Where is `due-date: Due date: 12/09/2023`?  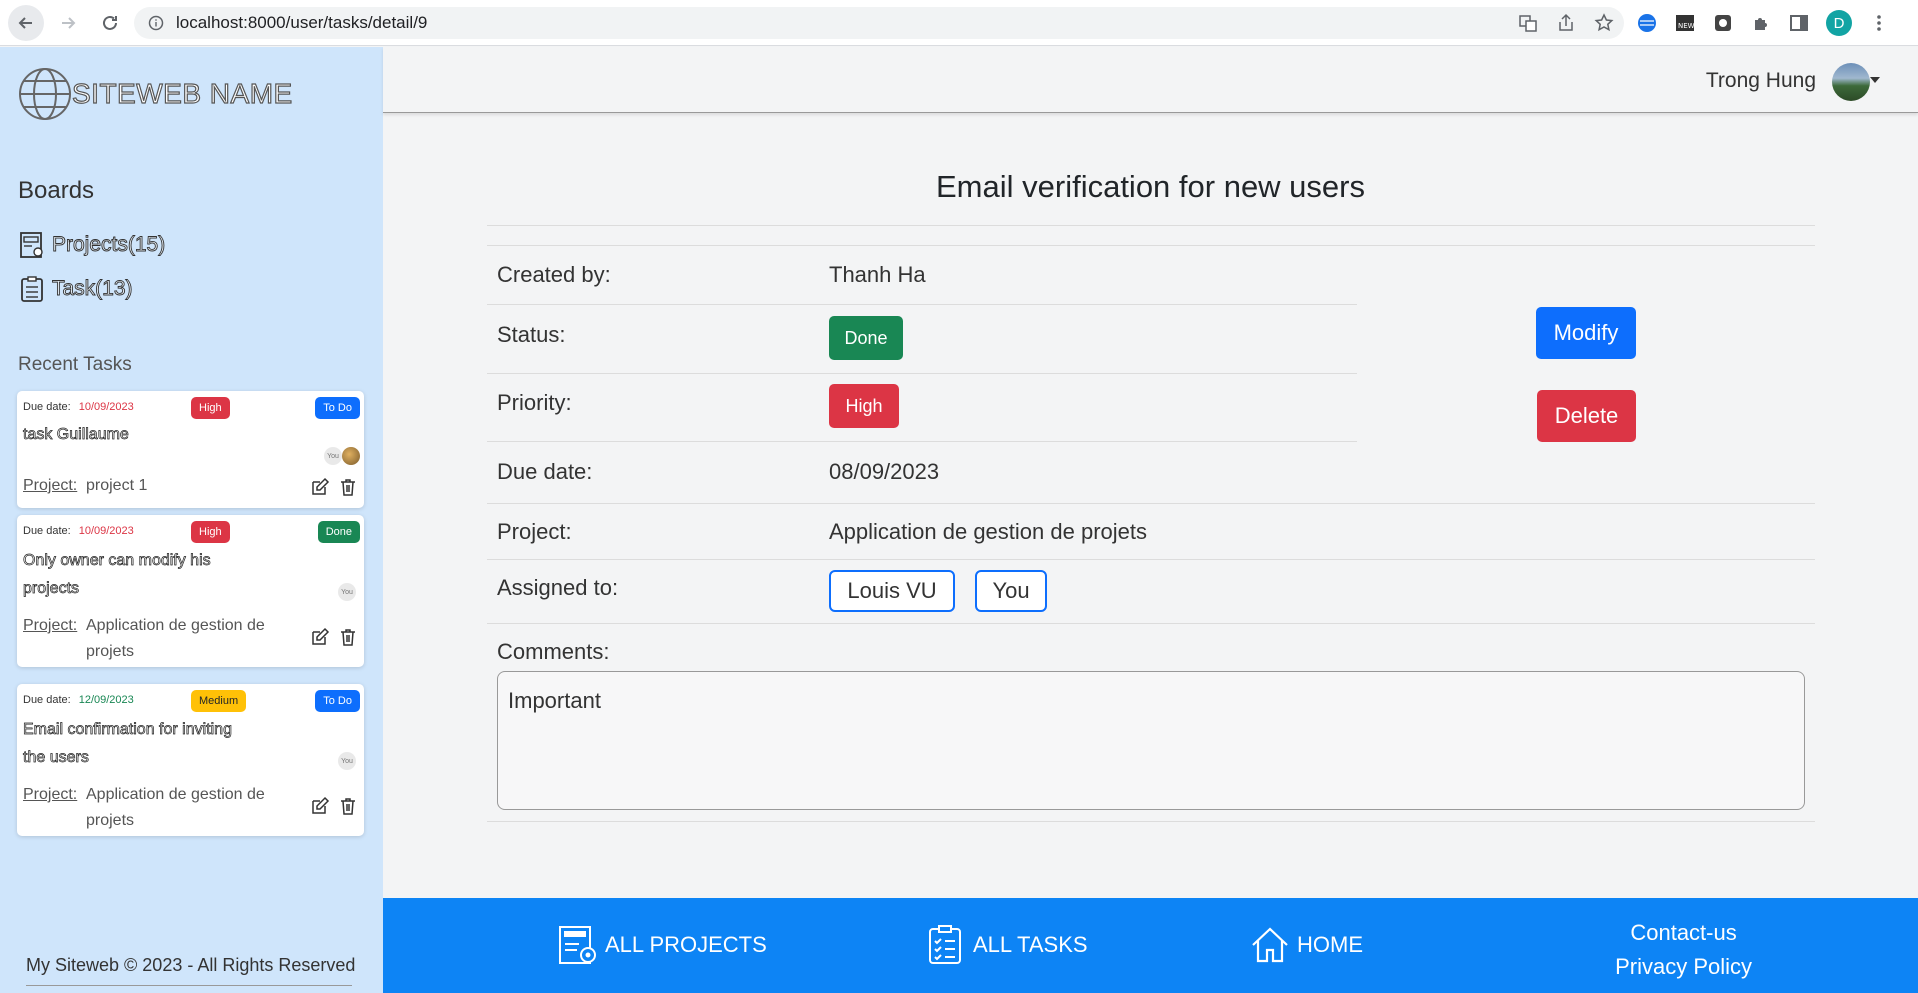
due-date: Due date: 12/09/2023 is located at coordinates (78, 700).